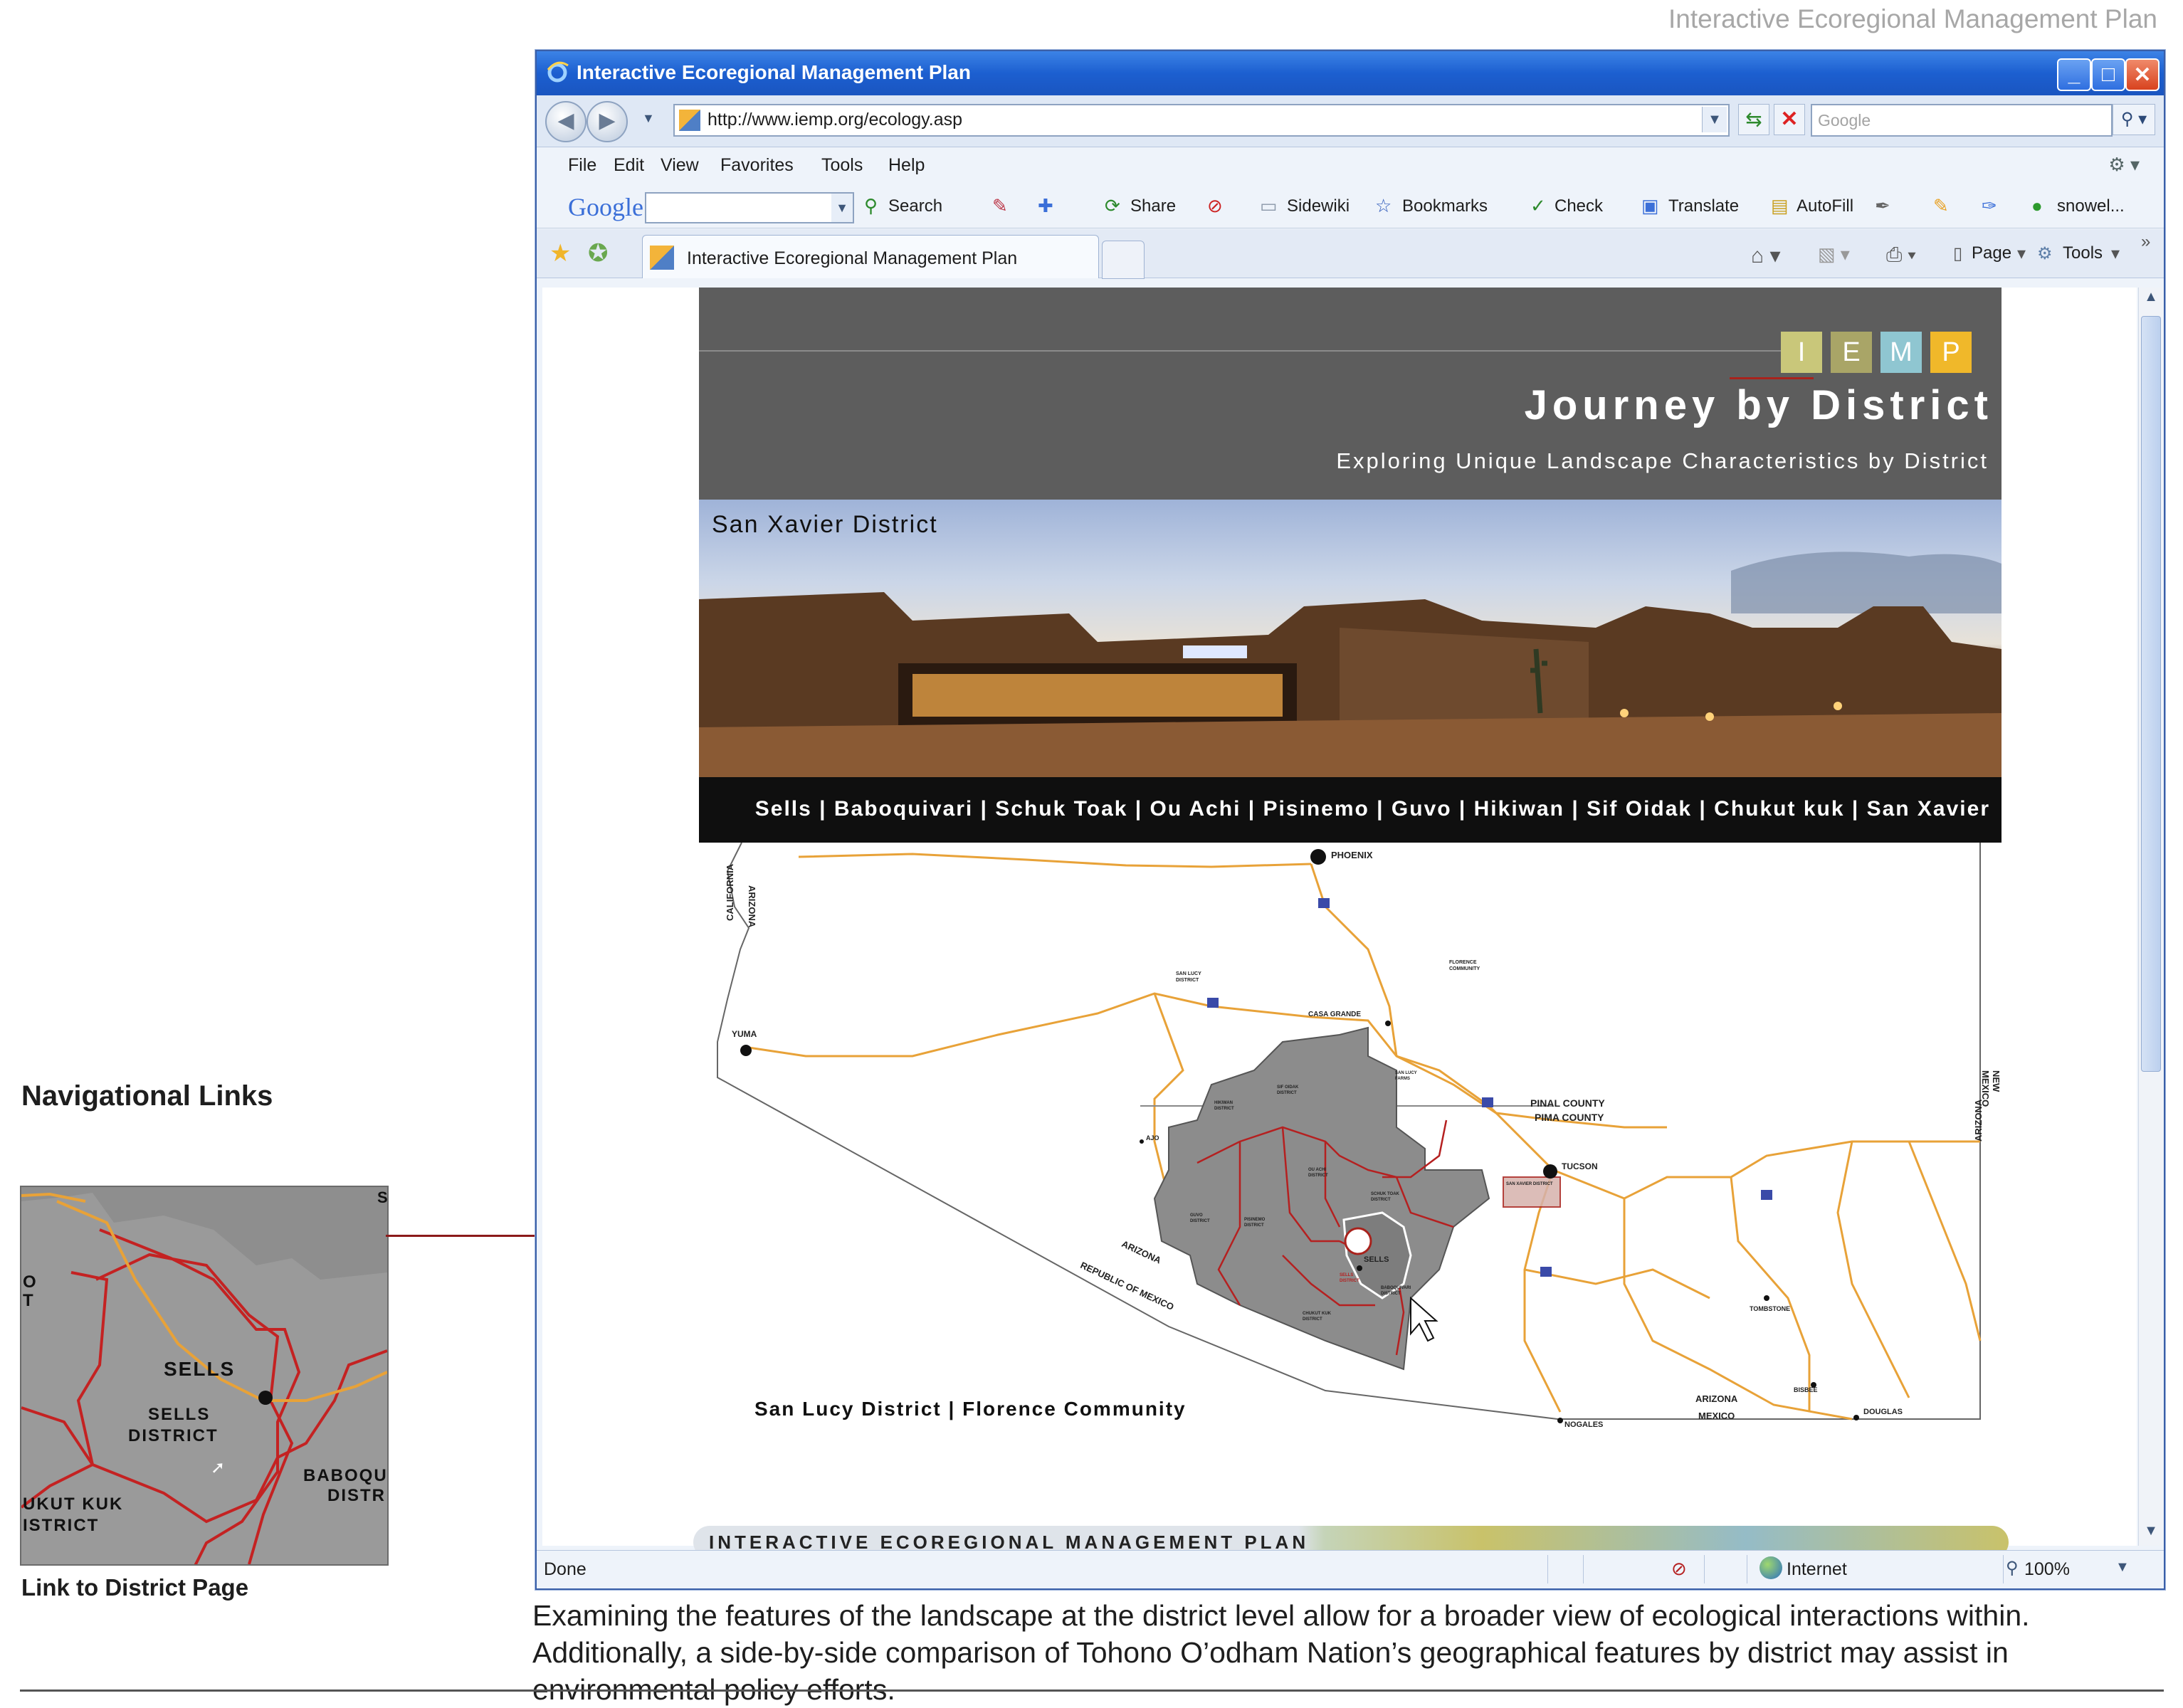 The image size is (2183, 1708). What do you see at coordinates (730, 892) in the screenshot?
I see `map-label-california: CALIFORNIA` at bounding box center [730, 892].